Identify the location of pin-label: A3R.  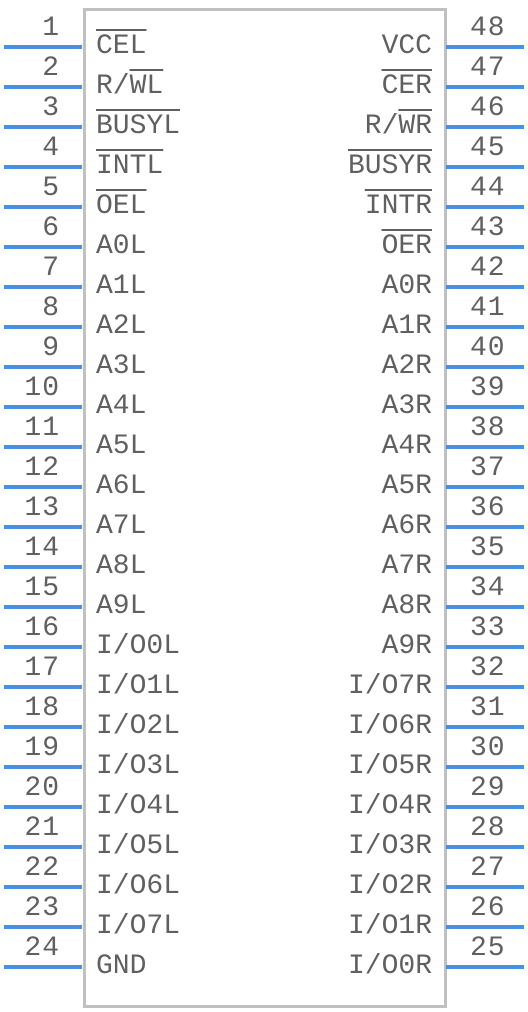
(406, 406).